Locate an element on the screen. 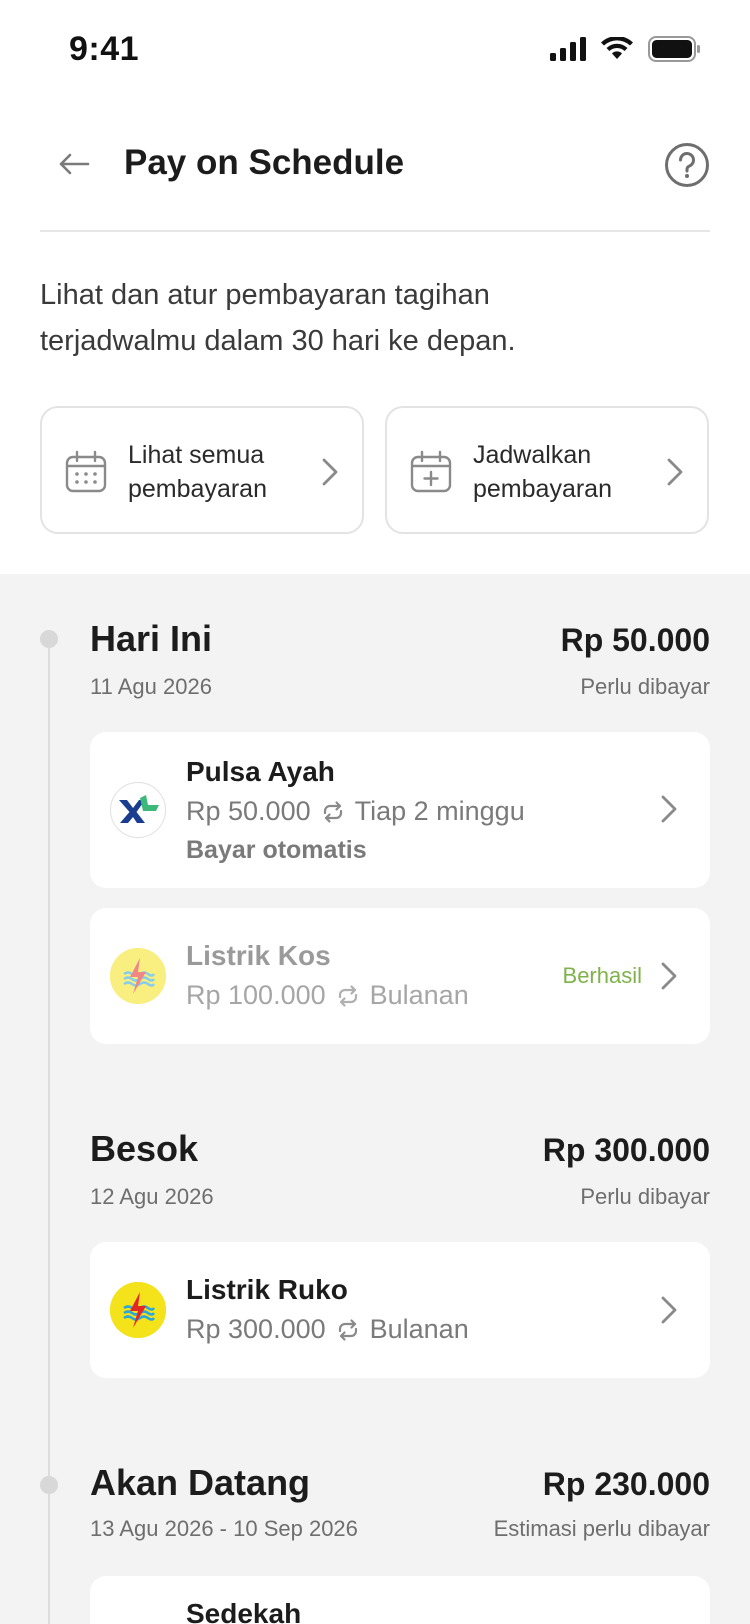 Image resolution: width=750 pixels, height=1624 pixels. bill-card-sedekah: Sedekah is located at coordinates (400, 1600).